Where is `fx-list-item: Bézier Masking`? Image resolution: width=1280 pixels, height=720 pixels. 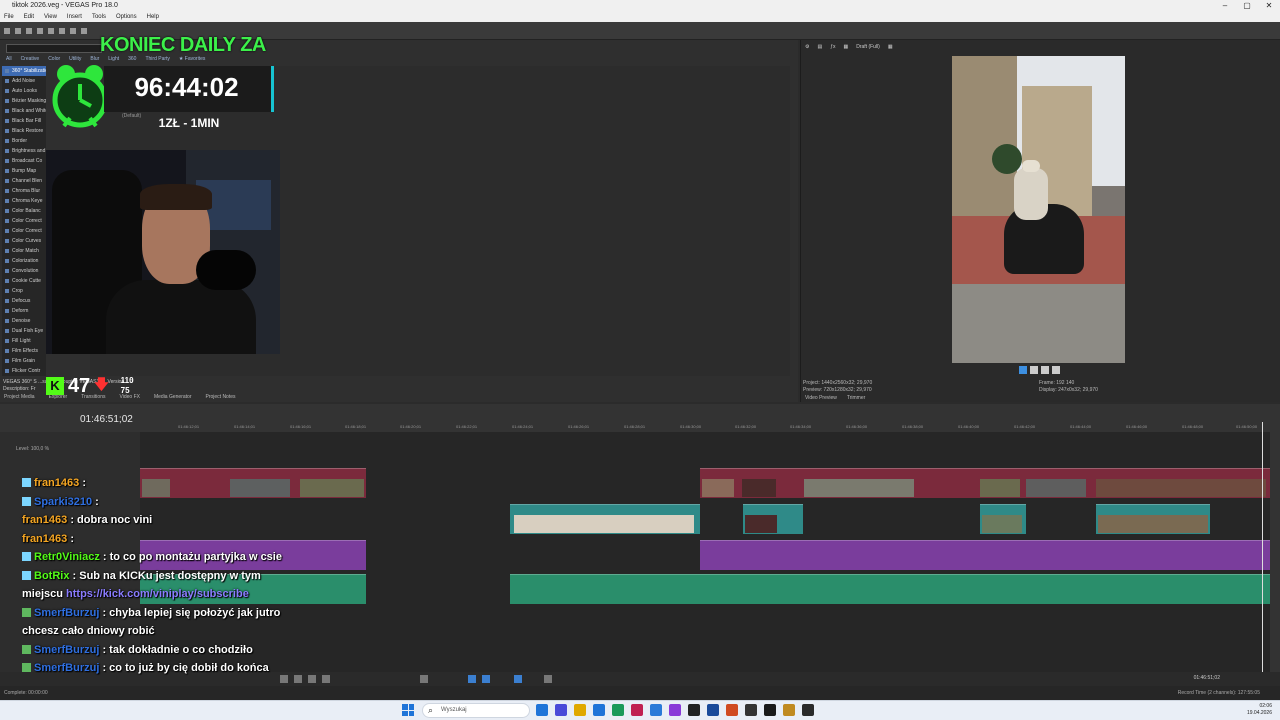
fx-list-item: Bézier Masking is located at coordinates (24, 101).